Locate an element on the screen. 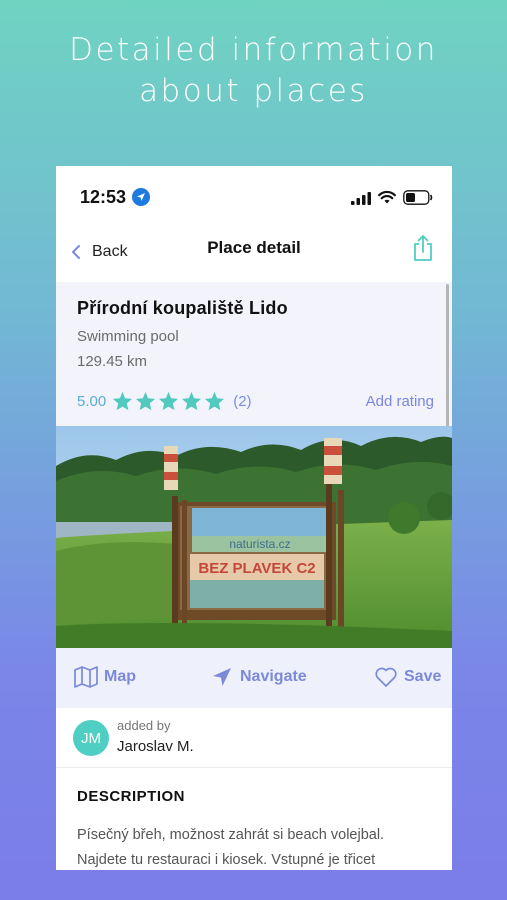 This screenshot has height=900, width=507. map-button: Map is located at coordinates (105, 677).